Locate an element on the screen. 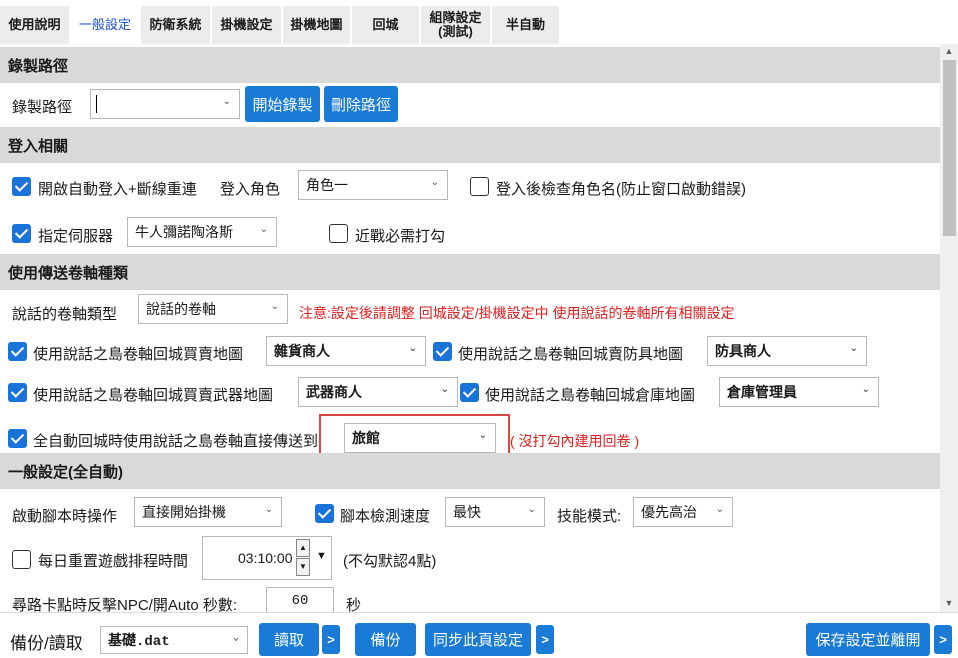  weapon-label: 使用說話之島卷軸回城買賣武器地圖 is located at coordinates (153, 395).